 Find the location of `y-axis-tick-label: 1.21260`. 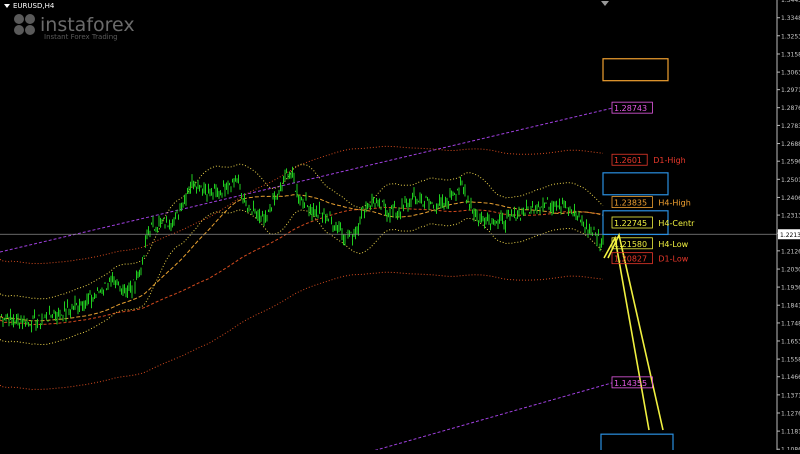

y-axis-tick-label: 1.21260 is located at coordinates (790, 251).